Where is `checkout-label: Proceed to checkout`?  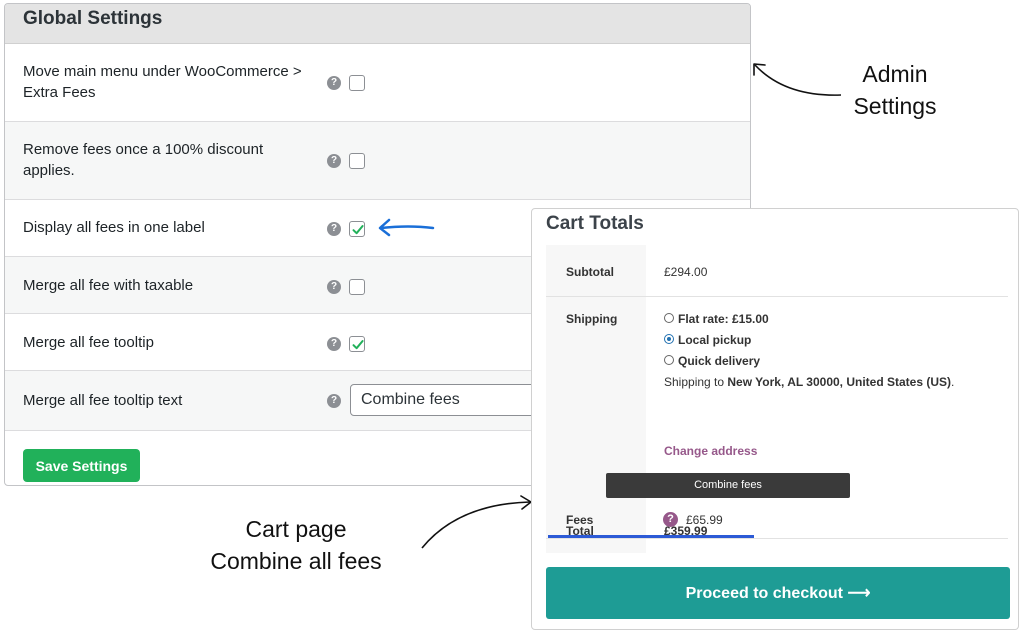 checkout-label: Proceed to checkout is located at coordinates (764, 593).